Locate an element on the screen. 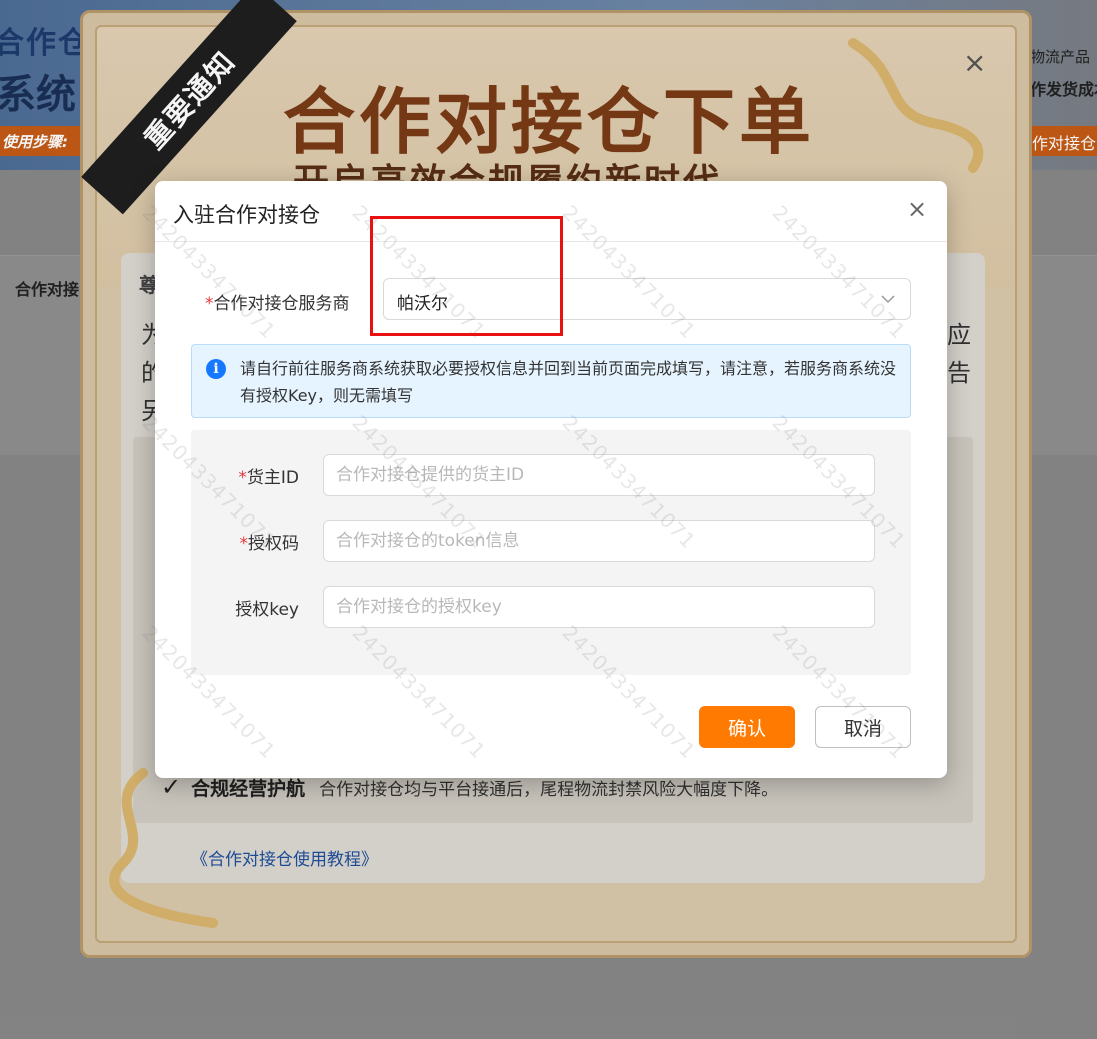 This screenshot has width=1097, height=1039. info-icon: i is located at coordinates (216, 369).